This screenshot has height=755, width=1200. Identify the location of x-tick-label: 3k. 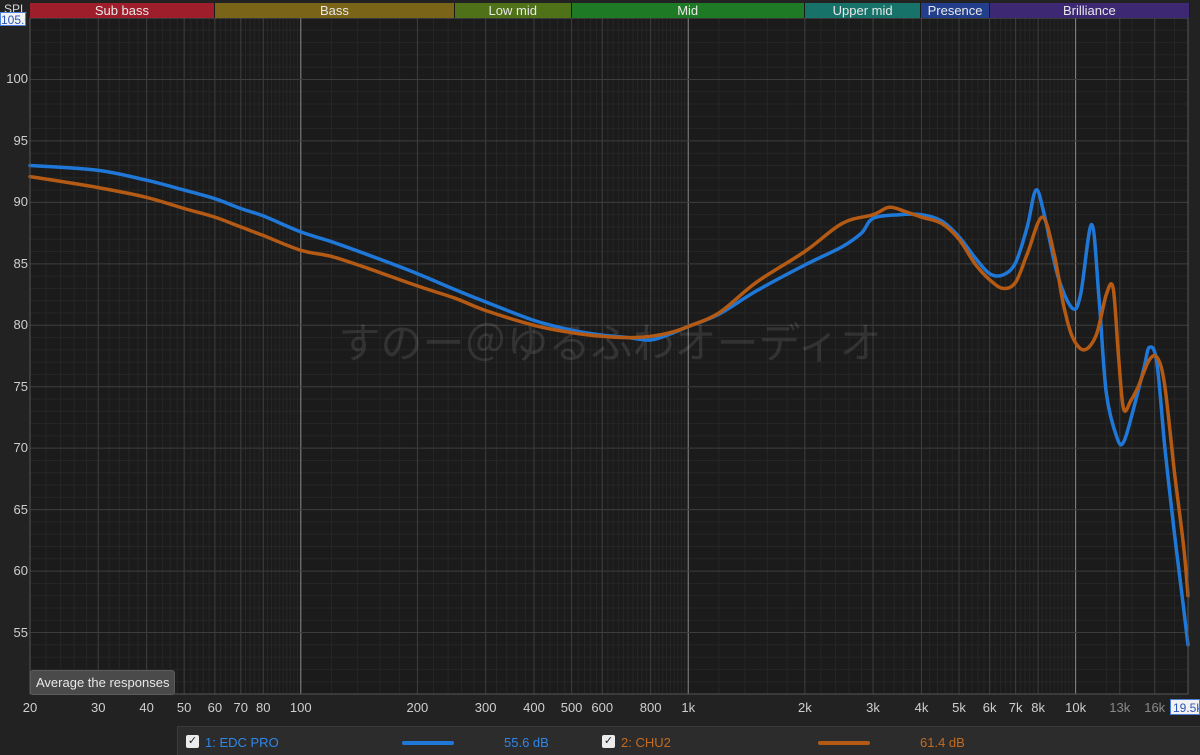
(873, 707).